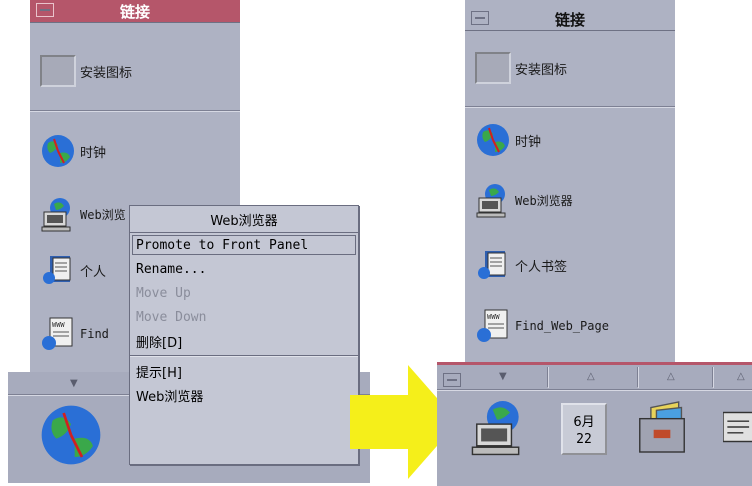  What do you see at coordinates (73, 270) in the screenshot?
I see `subpanel-item-bookmarks: 个人` at bounding box center [73, 270].